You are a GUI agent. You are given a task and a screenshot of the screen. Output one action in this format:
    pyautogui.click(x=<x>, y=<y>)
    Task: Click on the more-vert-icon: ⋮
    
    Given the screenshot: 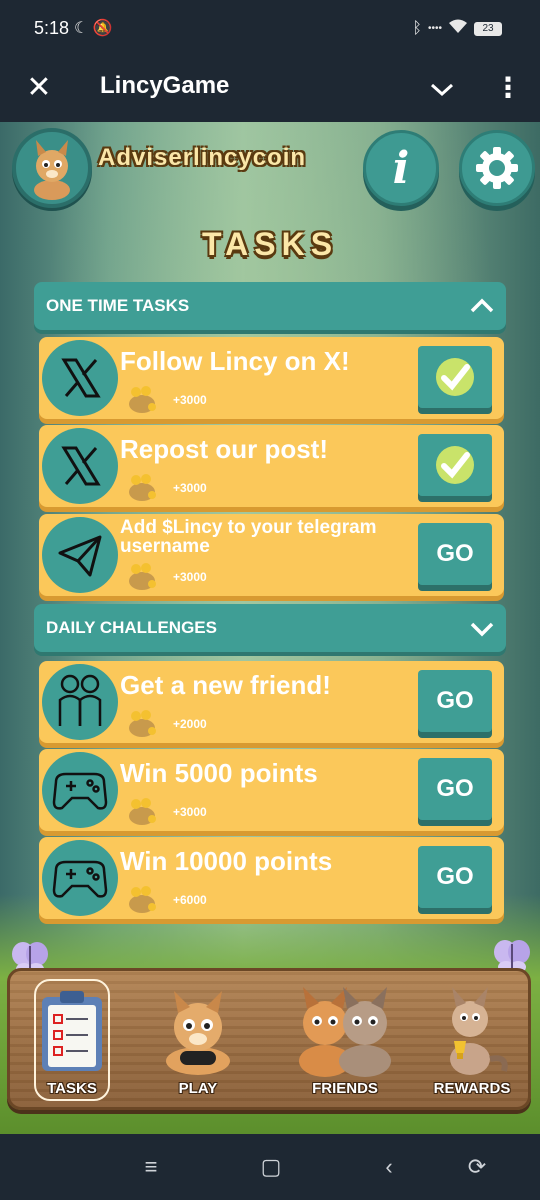 What is the action you would take?
    pyautogui.click(x=508, y=88)
    